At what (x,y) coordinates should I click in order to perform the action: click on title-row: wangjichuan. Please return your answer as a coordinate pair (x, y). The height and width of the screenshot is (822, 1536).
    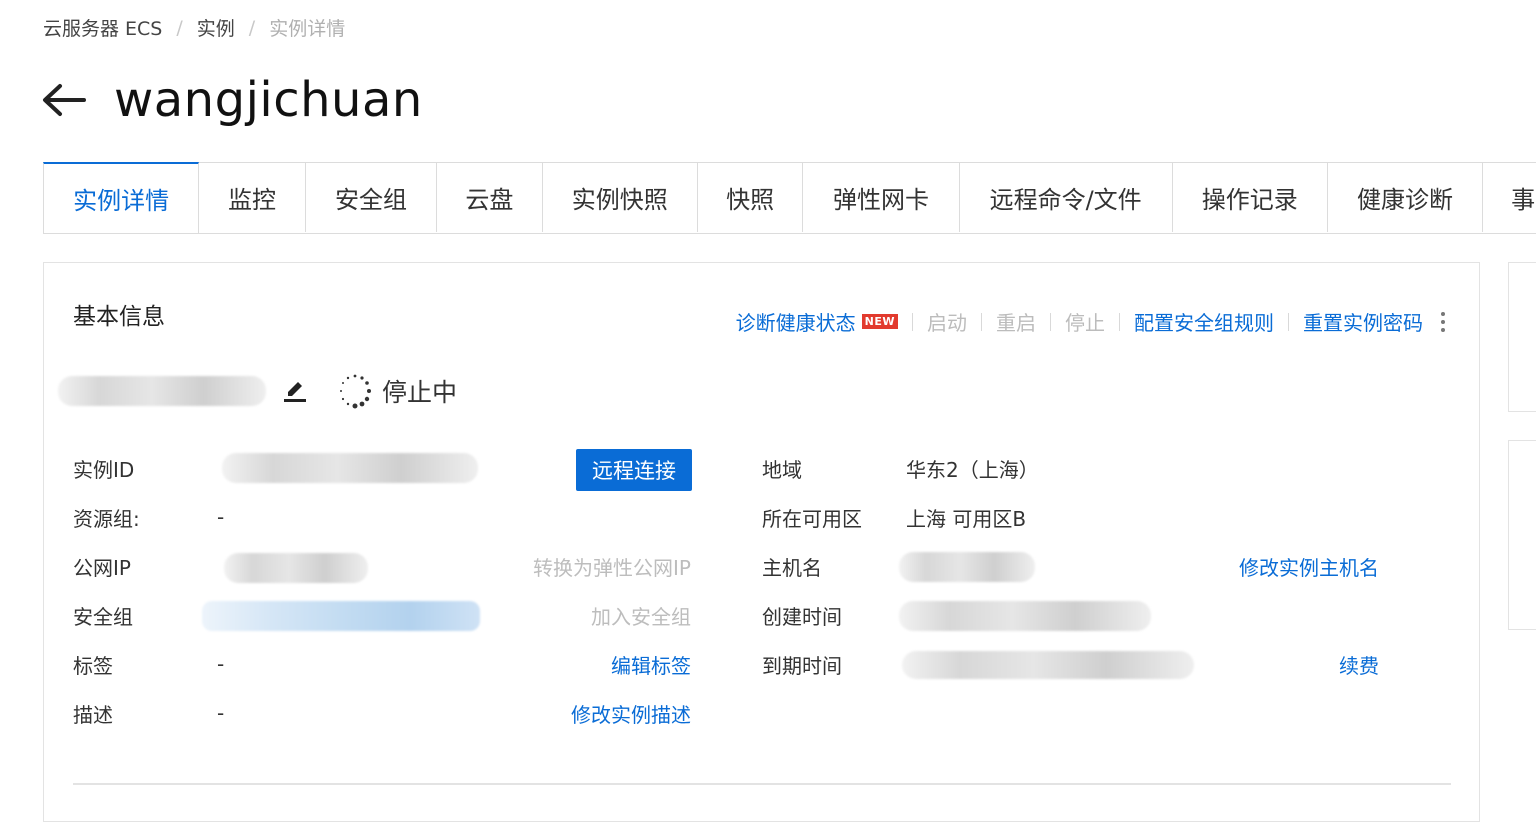
    Looking at the image, I should click on (231, 100).